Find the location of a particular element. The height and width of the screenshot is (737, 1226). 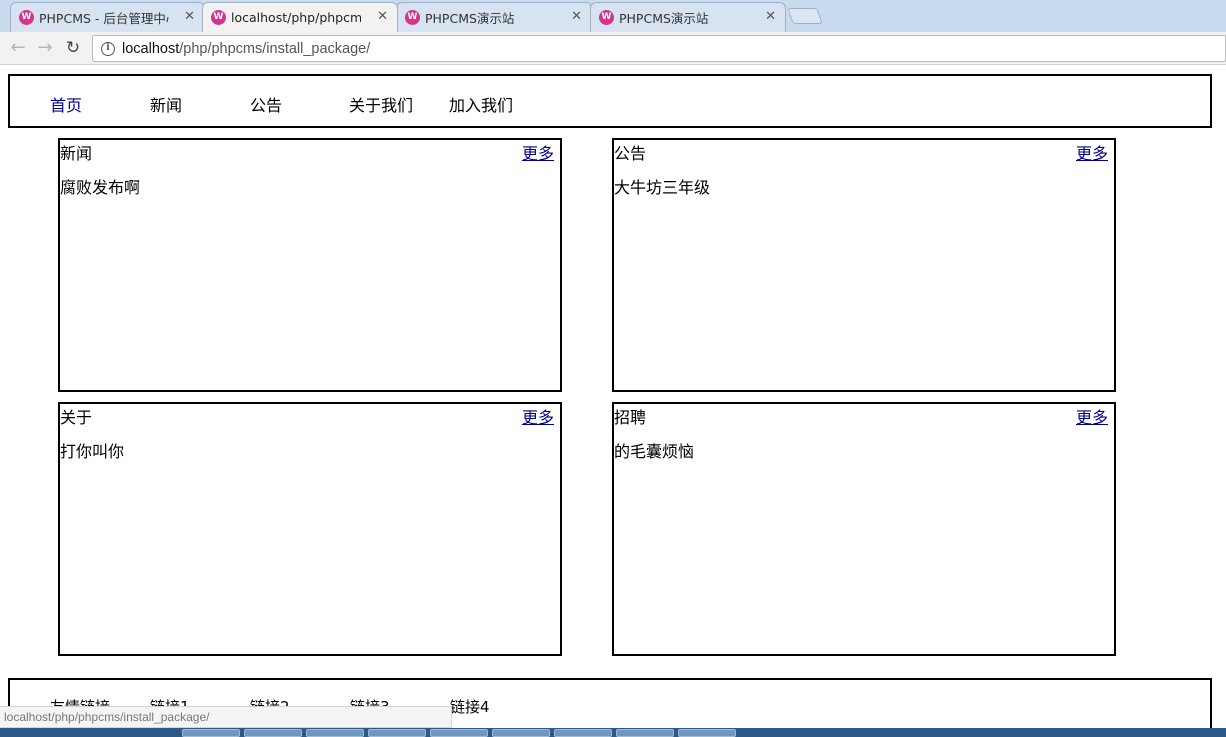

new-tab-button is located at coordinates (805, 16).